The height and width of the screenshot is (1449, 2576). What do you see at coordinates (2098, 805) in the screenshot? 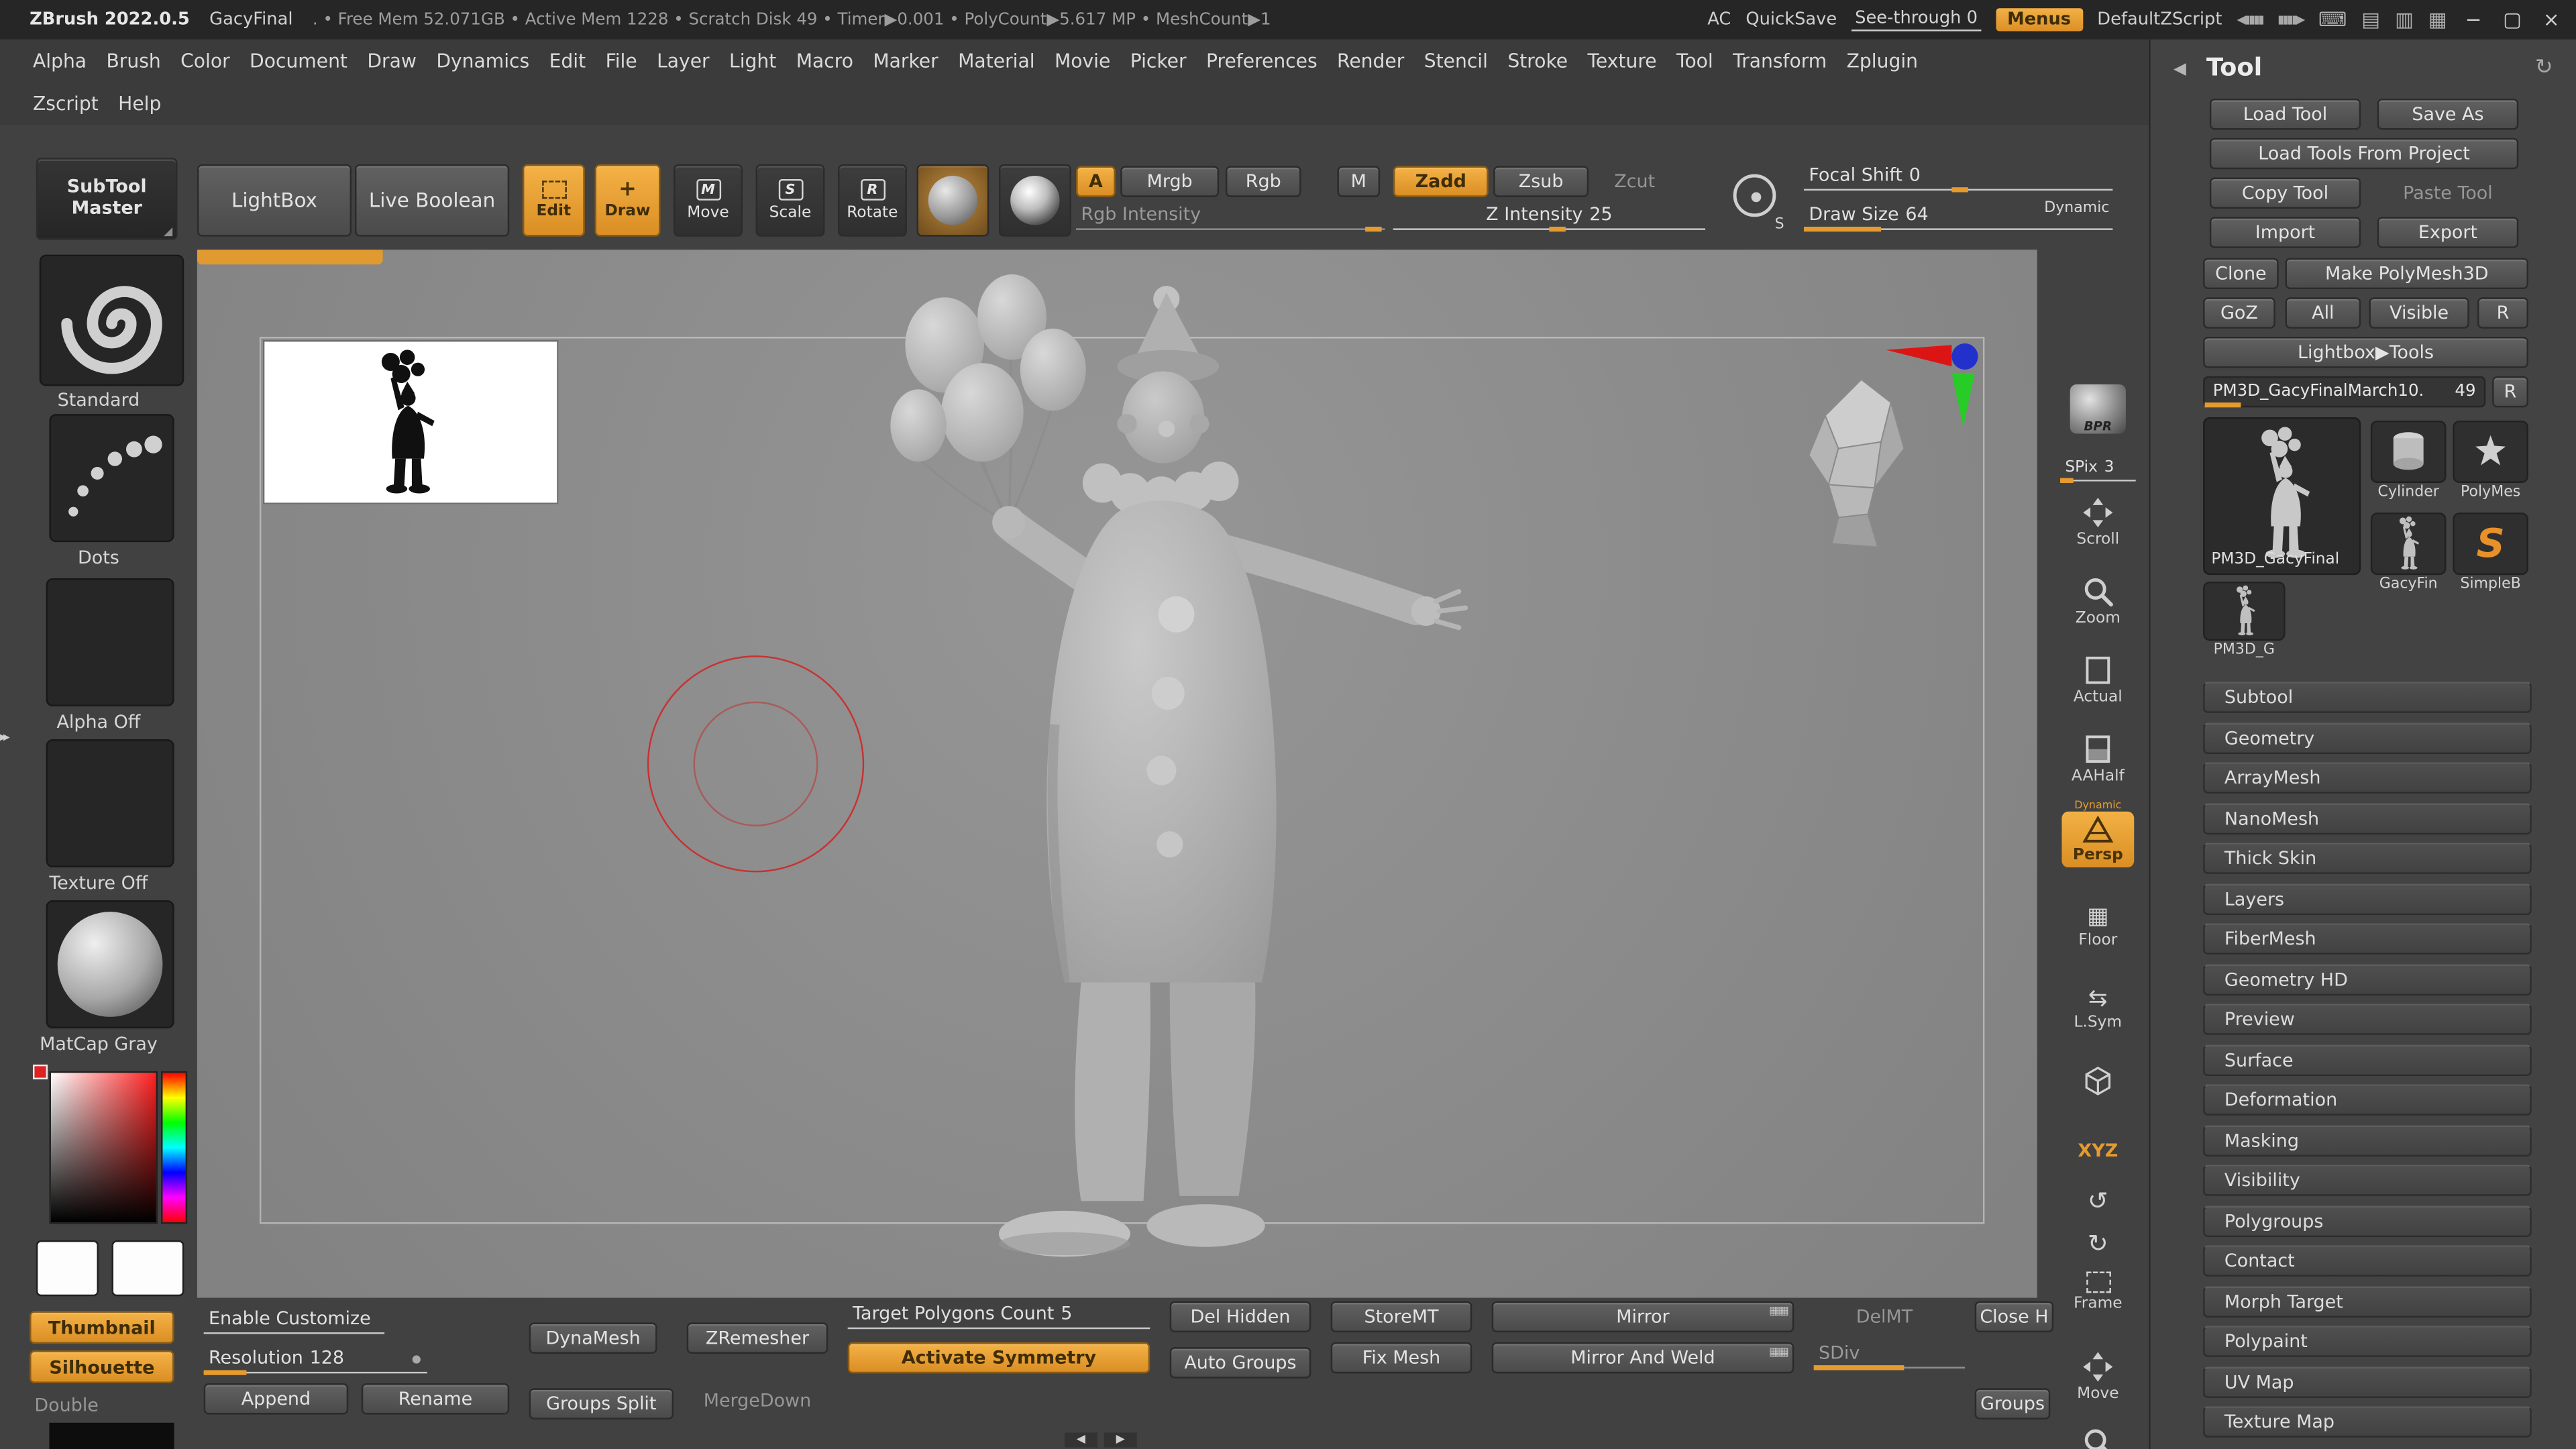
I see `dynamic-persp-label: Dynamic` at bounding box center [2098, 805].